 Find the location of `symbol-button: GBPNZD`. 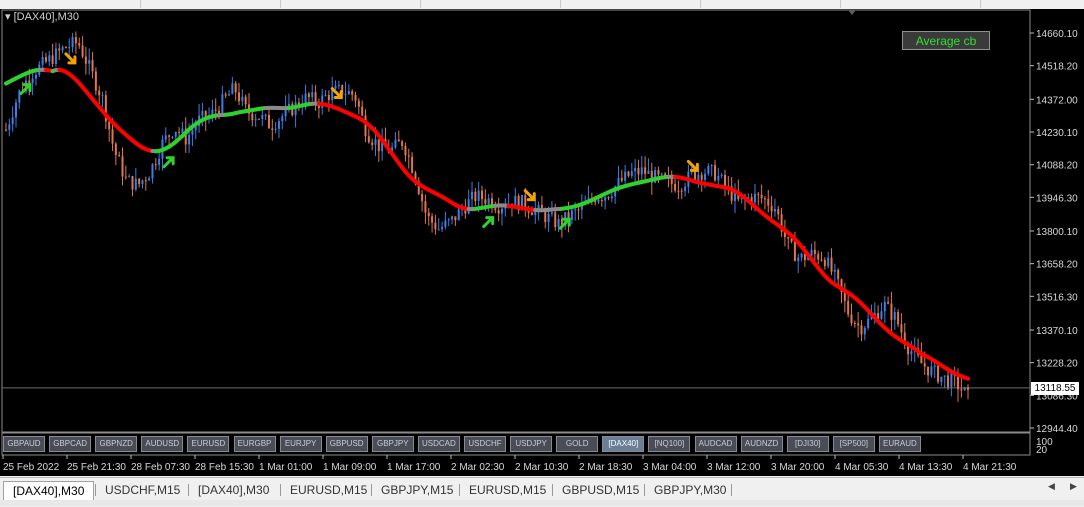

symbol-button: GBPNZD is located at coordinates (116, 444).